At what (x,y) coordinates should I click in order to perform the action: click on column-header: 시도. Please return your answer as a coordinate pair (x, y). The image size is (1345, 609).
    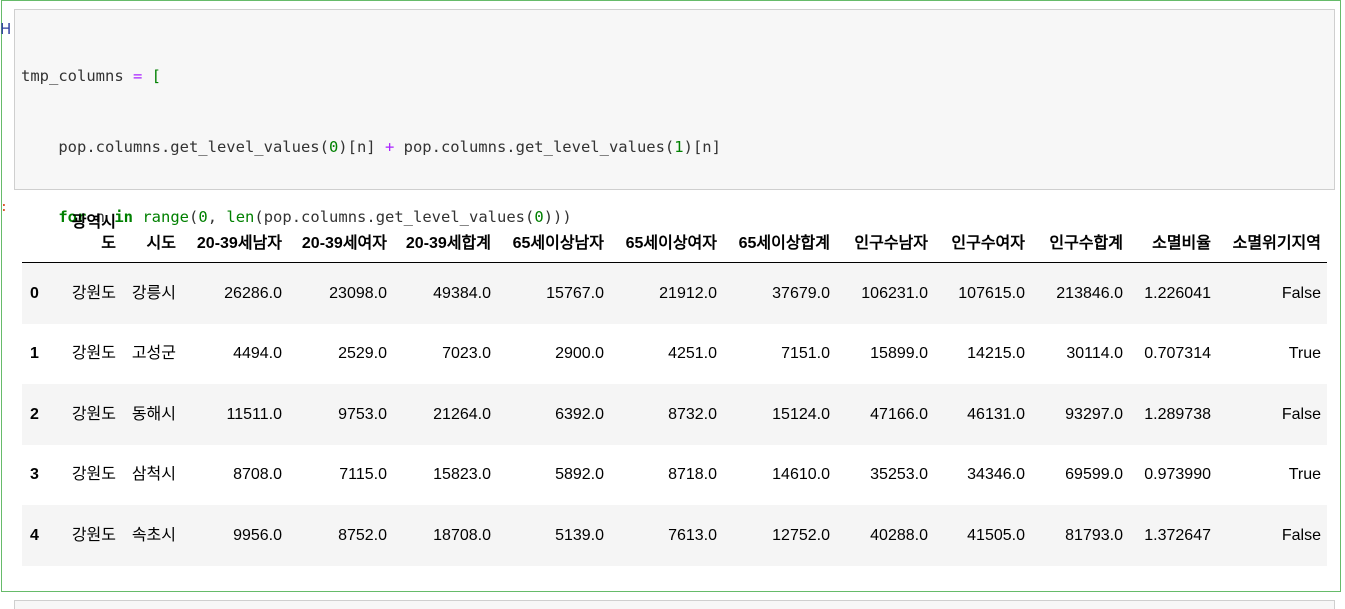
    Looking at the image, I should click on (152, 237).